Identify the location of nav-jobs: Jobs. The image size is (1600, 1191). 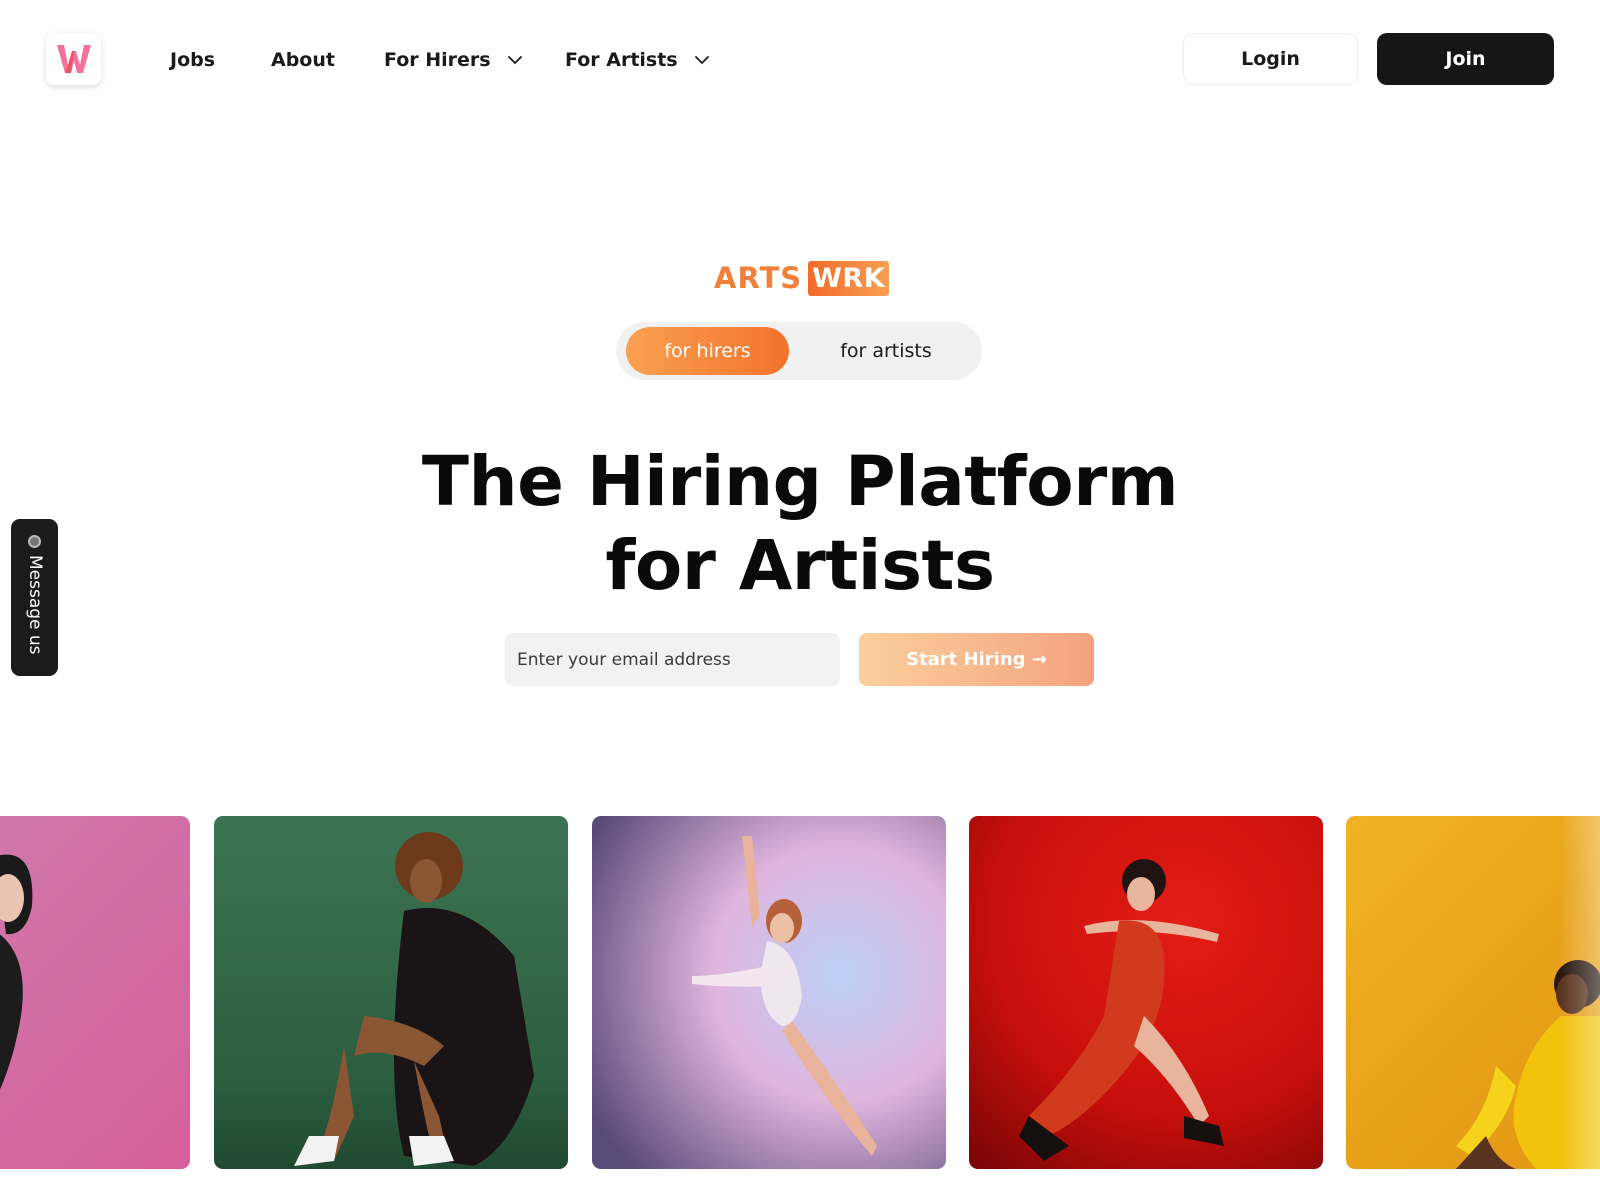
(192, 60).